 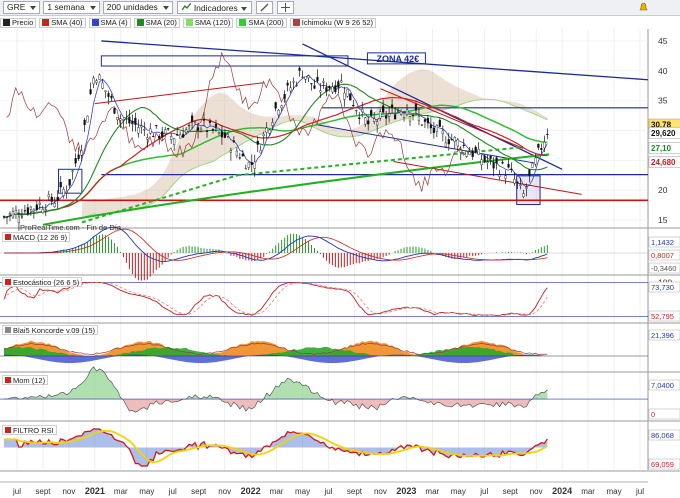 I want to click on x-tick-label: may, so click(x=146, y=491).